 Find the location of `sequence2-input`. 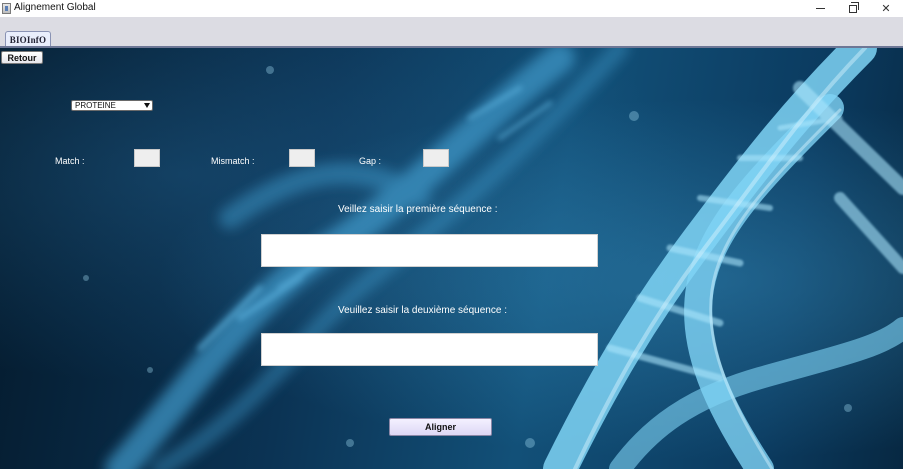

sequence2-input is located at coordinates (429, 349).